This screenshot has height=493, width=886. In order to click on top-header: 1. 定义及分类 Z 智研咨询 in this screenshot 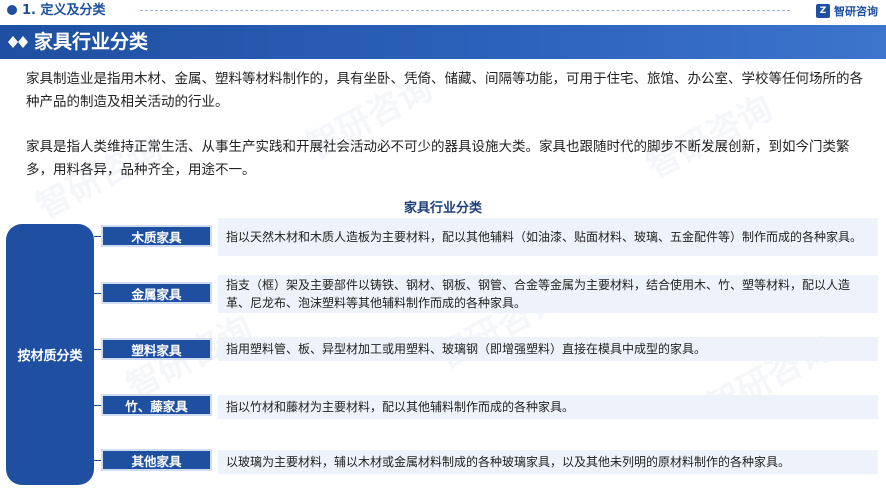, I will do `click(443, 11)`.